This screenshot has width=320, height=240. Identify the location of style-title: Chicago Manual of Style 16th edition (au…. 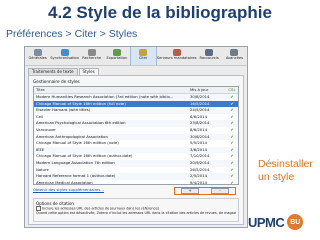
(84, 156).